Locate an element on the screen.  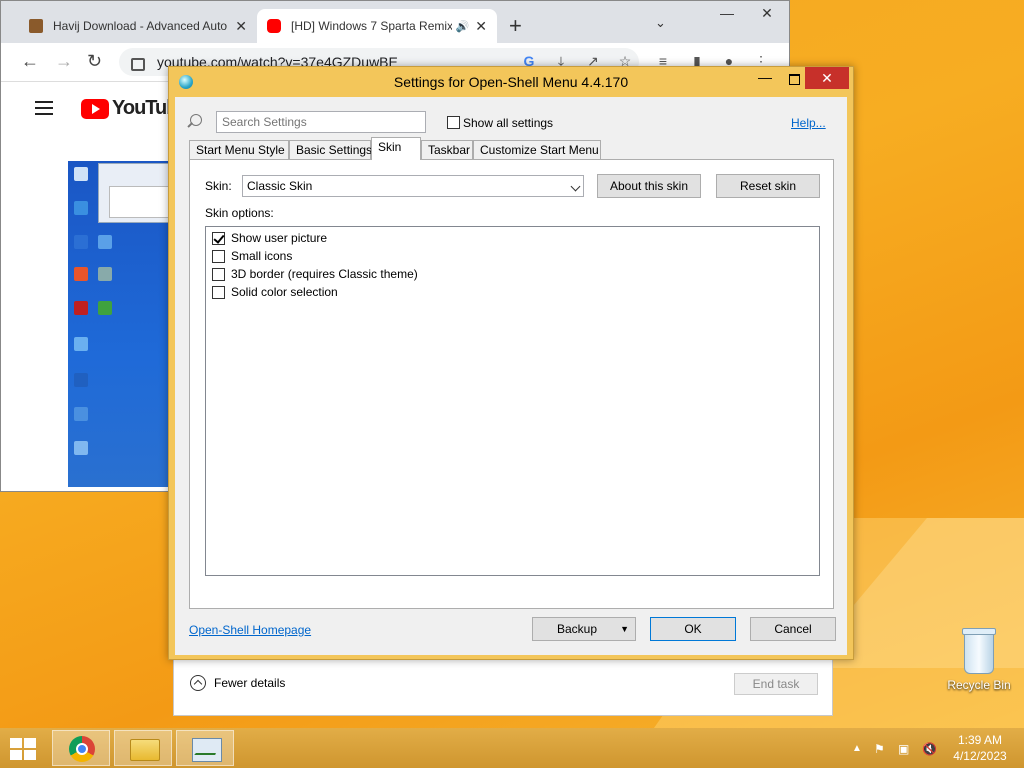
fewer-details-button: Fewer details is located at coordinates (237, 683).